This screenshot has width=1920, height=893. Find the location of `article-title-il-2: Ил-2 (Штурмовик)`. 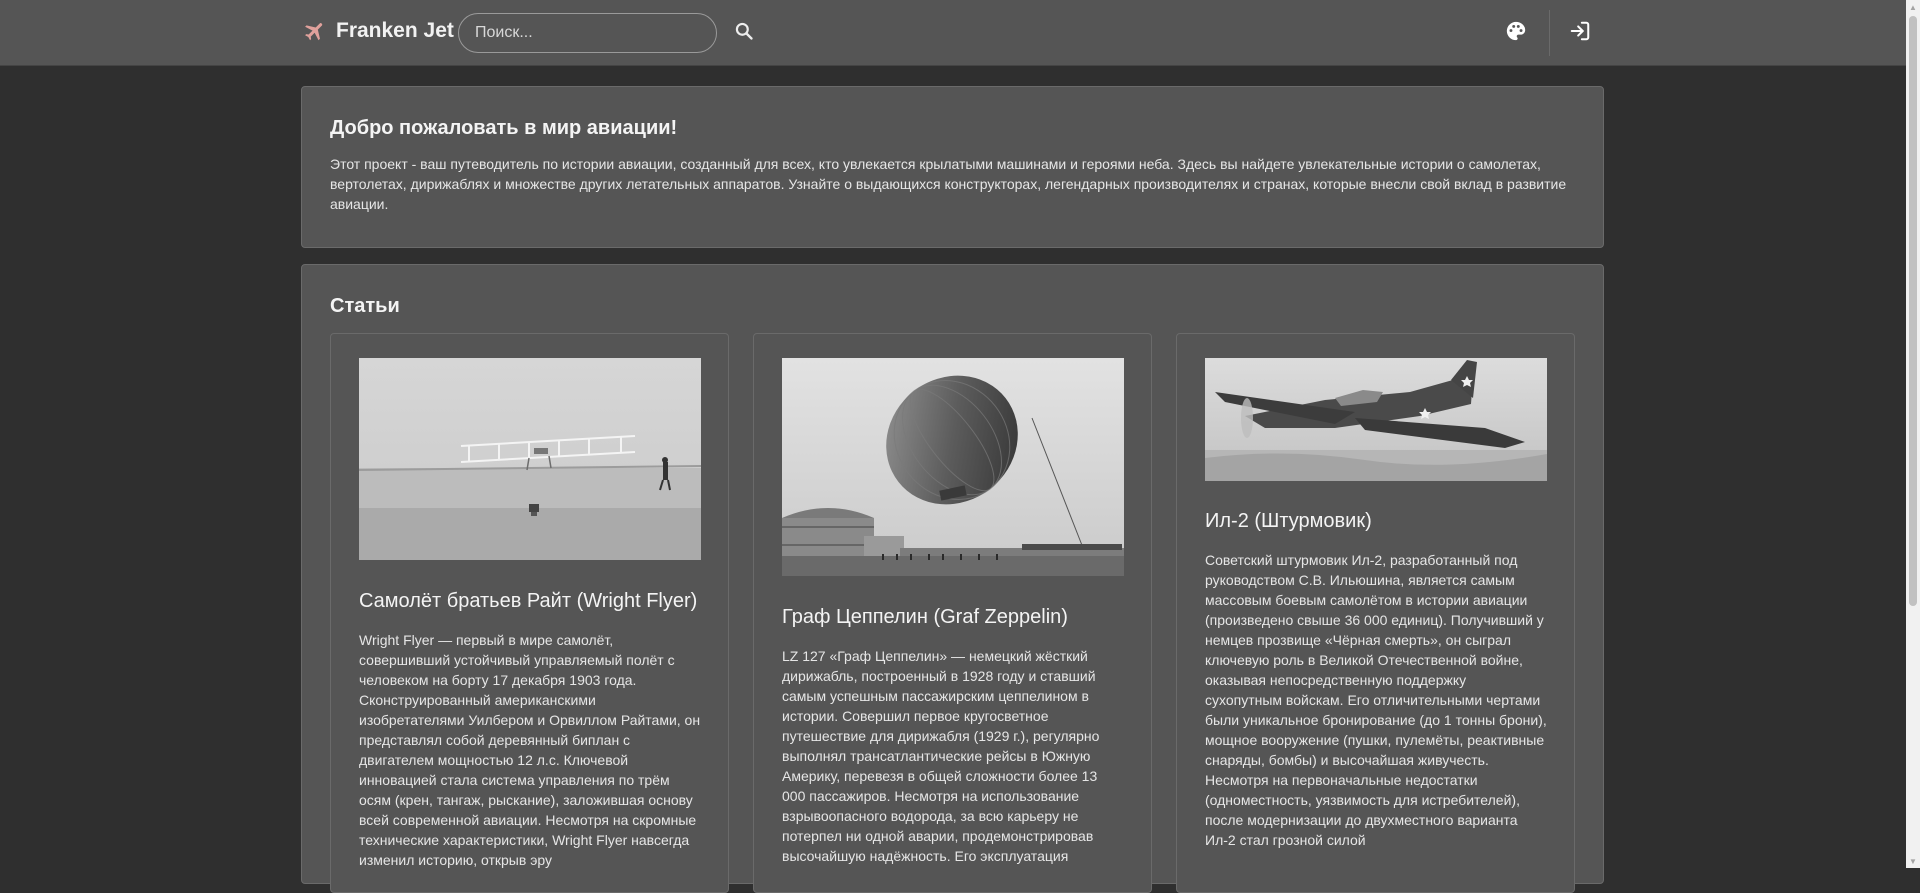

article-title-il-2: Ил-2 (Штурмовик) is located at coordinates (1376, 521).